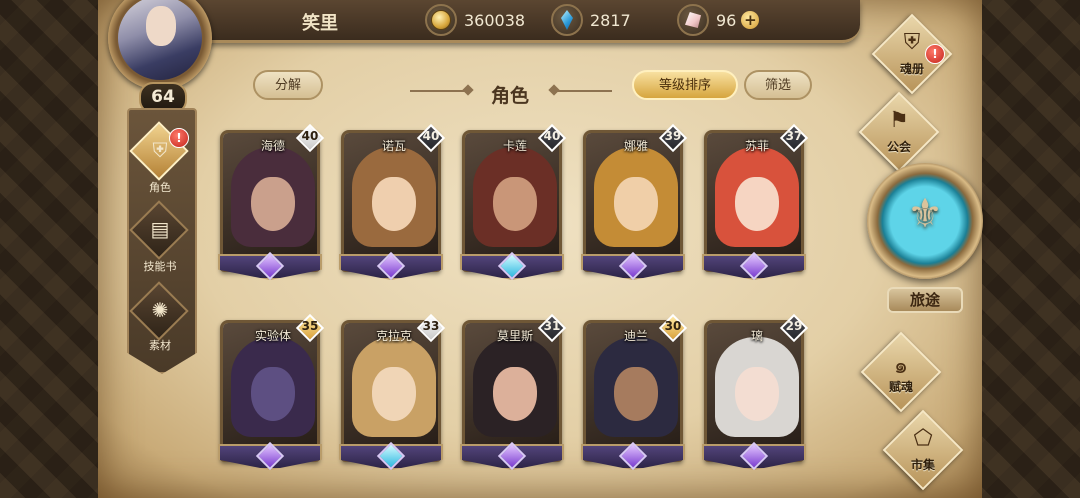 This screenshot has width=1080, height=498. I want to click on character-card: 娜雅 39, so click(634, 202).